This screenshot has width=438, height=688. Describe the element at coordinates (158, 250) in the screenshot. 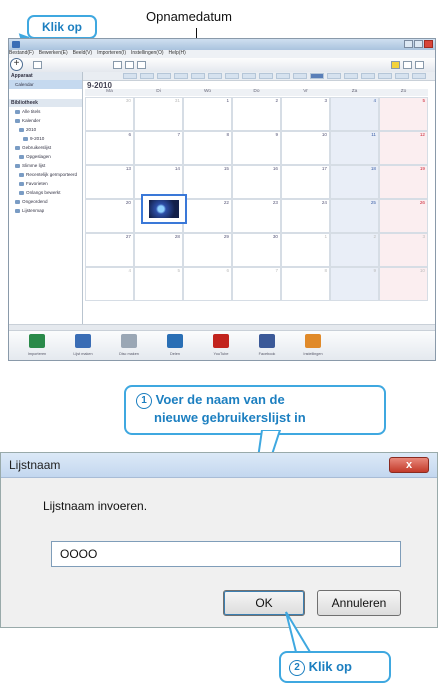

I see `calendar-day-cell: 28` at that location.